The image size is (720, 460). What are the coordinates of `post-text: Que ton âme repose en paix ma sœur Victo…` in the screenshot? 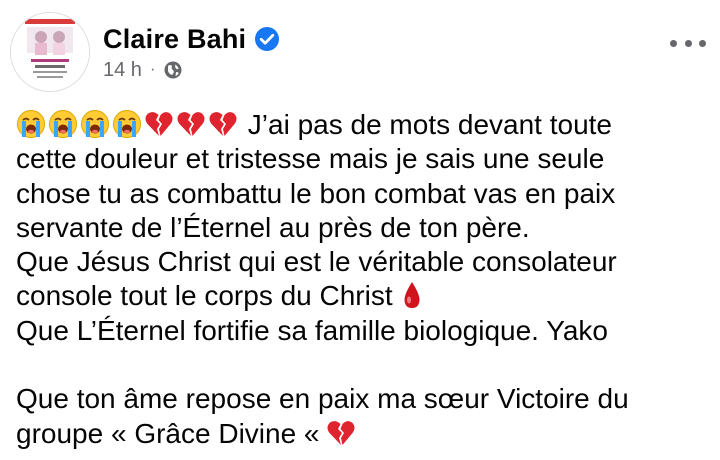 It's located at (322, 399).